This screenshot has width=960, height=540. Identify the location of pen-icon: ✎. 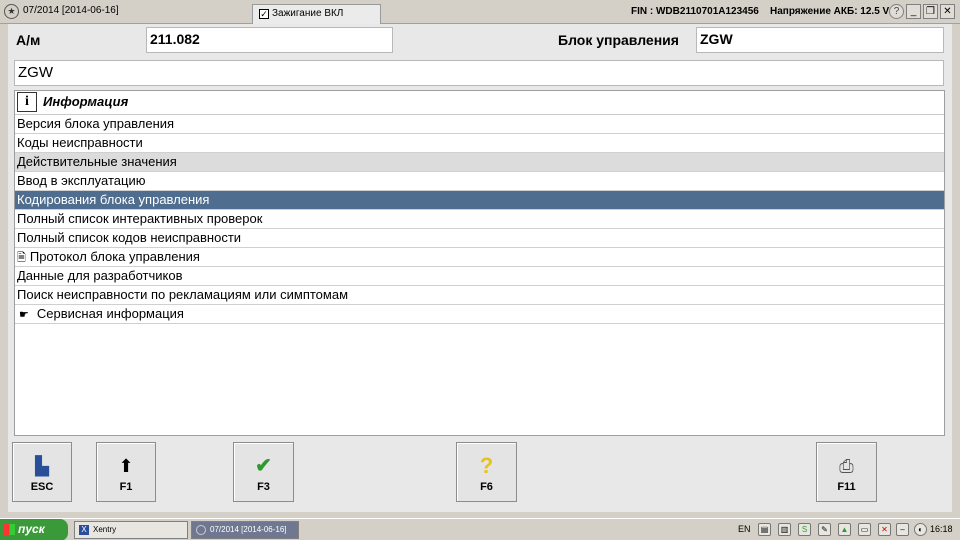
(824, 529).